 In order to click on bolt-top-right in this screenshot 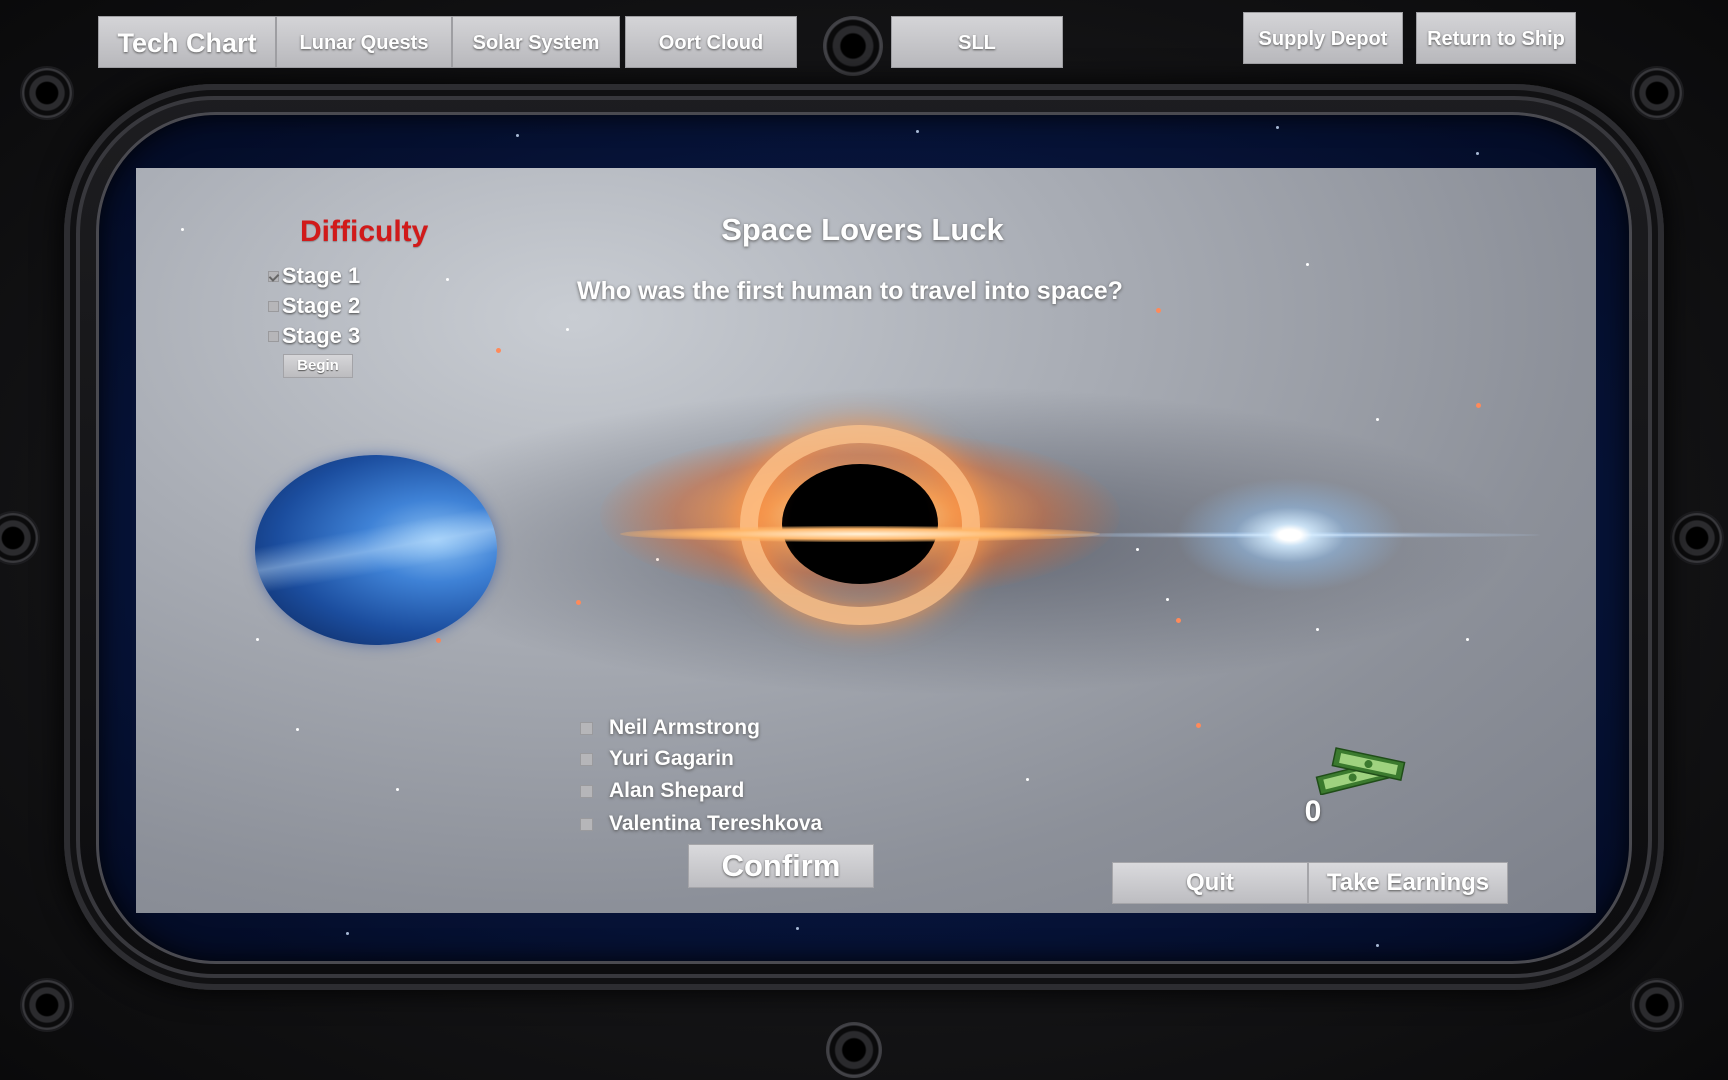, I will do `click(1657, 93)`.